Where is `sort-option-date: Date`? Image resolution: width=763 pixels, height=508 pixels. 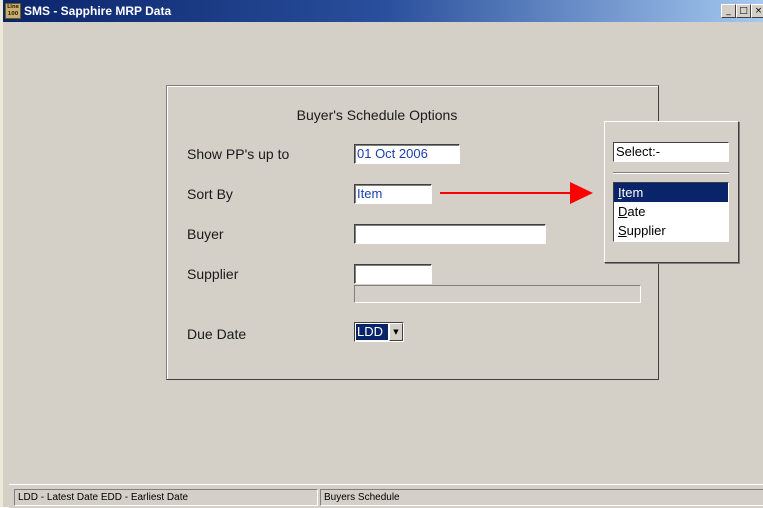
sort-option-date: Date is located at coordinates (671, 211).